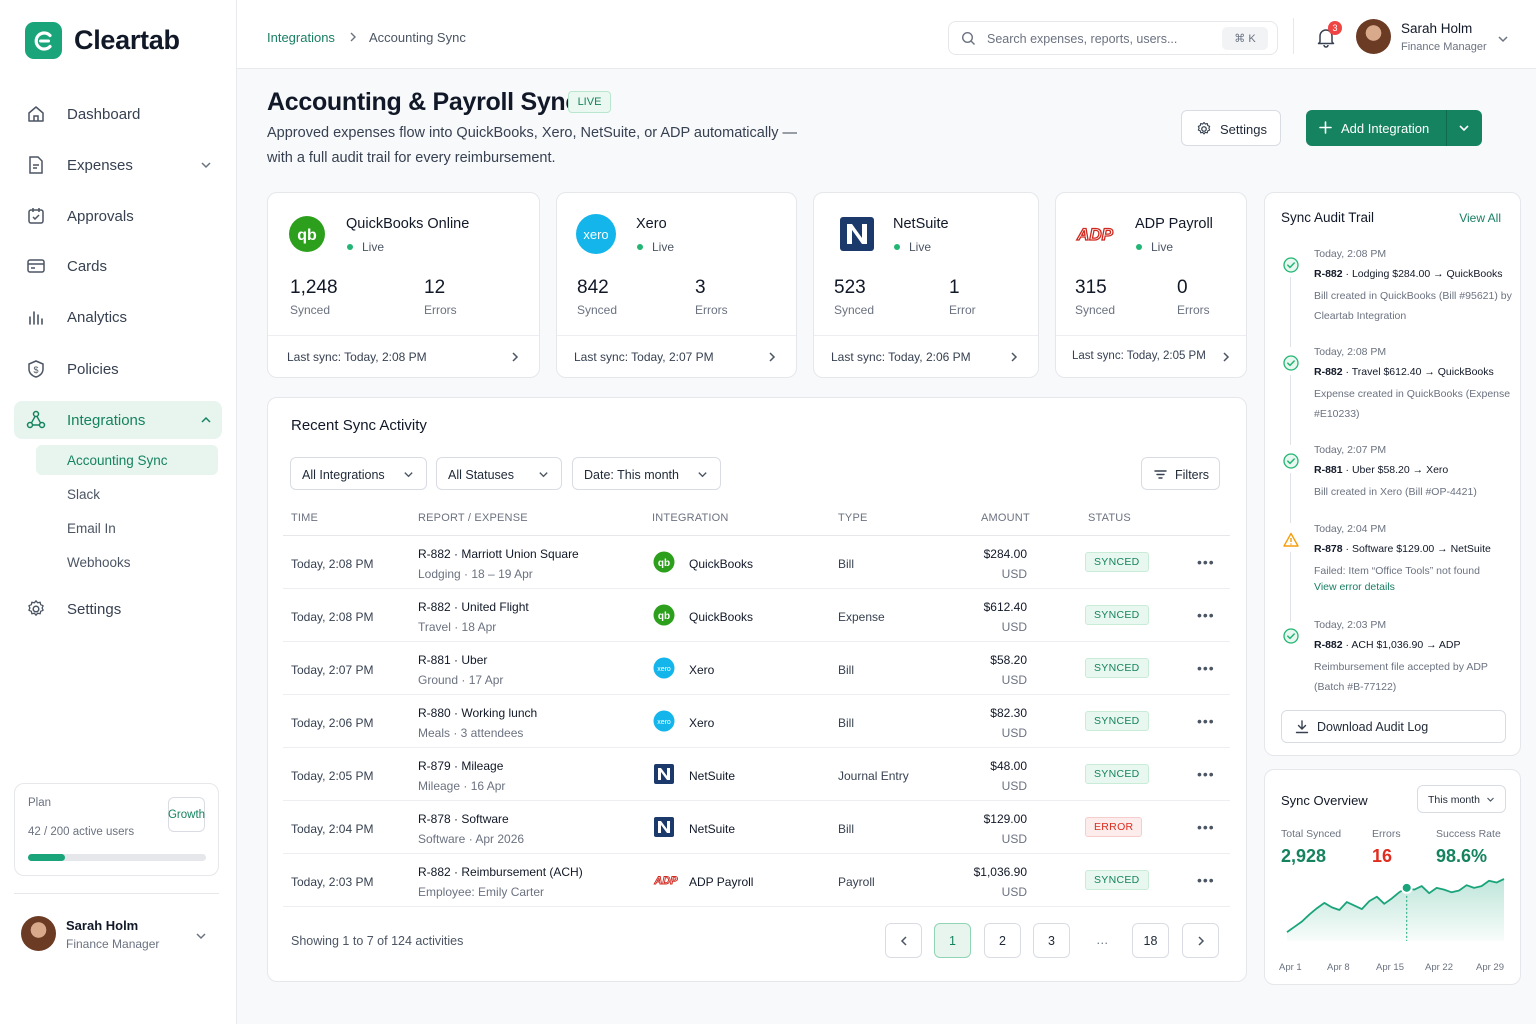 The width and height of the screenshot is (1536, 1024). I want to click on page-button-2: 2, so click(1002, 940).